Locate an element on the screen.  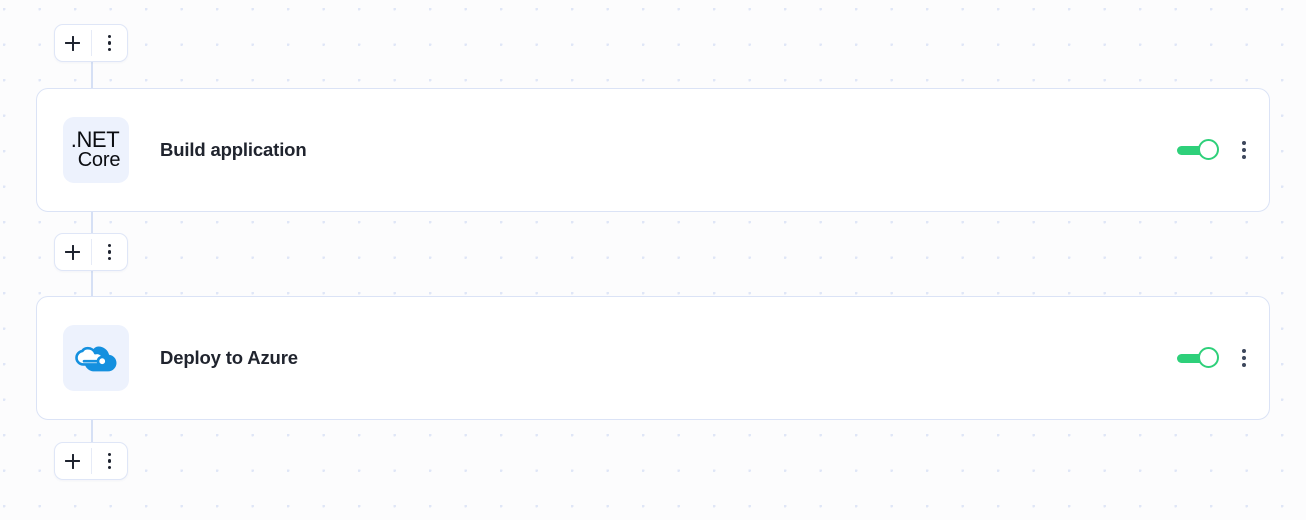
azure-cloud-glyph is located at coordinates (96, 359).